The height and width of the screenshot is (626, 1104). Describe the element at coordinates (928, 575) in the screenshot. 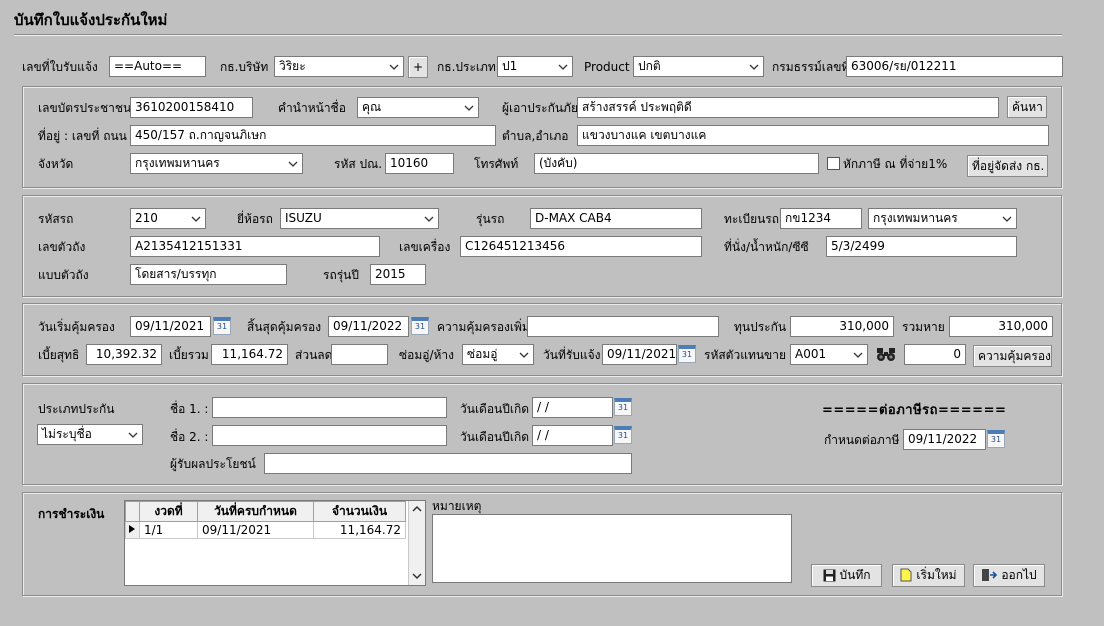

I see `new-button: เริ่มใหม่` at that location.